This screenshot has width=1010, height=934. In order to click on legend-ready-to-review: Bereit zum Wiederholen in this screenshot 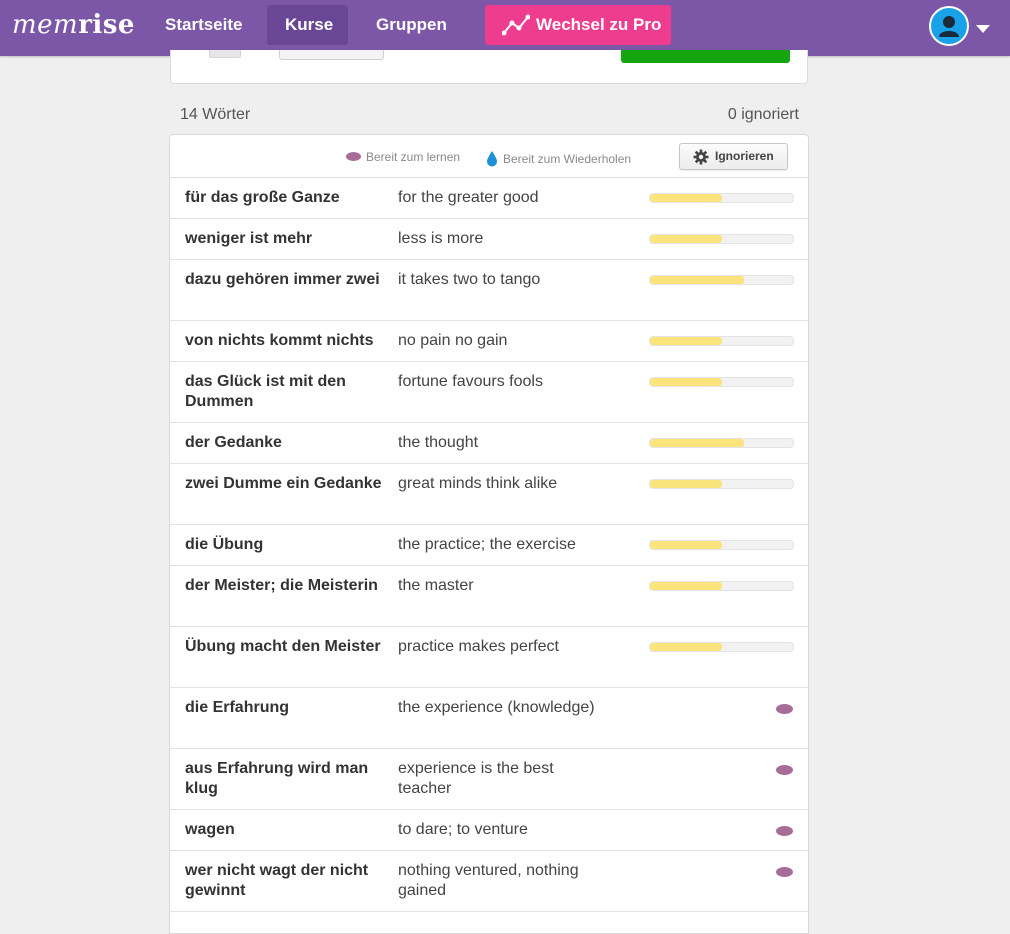, I will do `click(558, 158)`.